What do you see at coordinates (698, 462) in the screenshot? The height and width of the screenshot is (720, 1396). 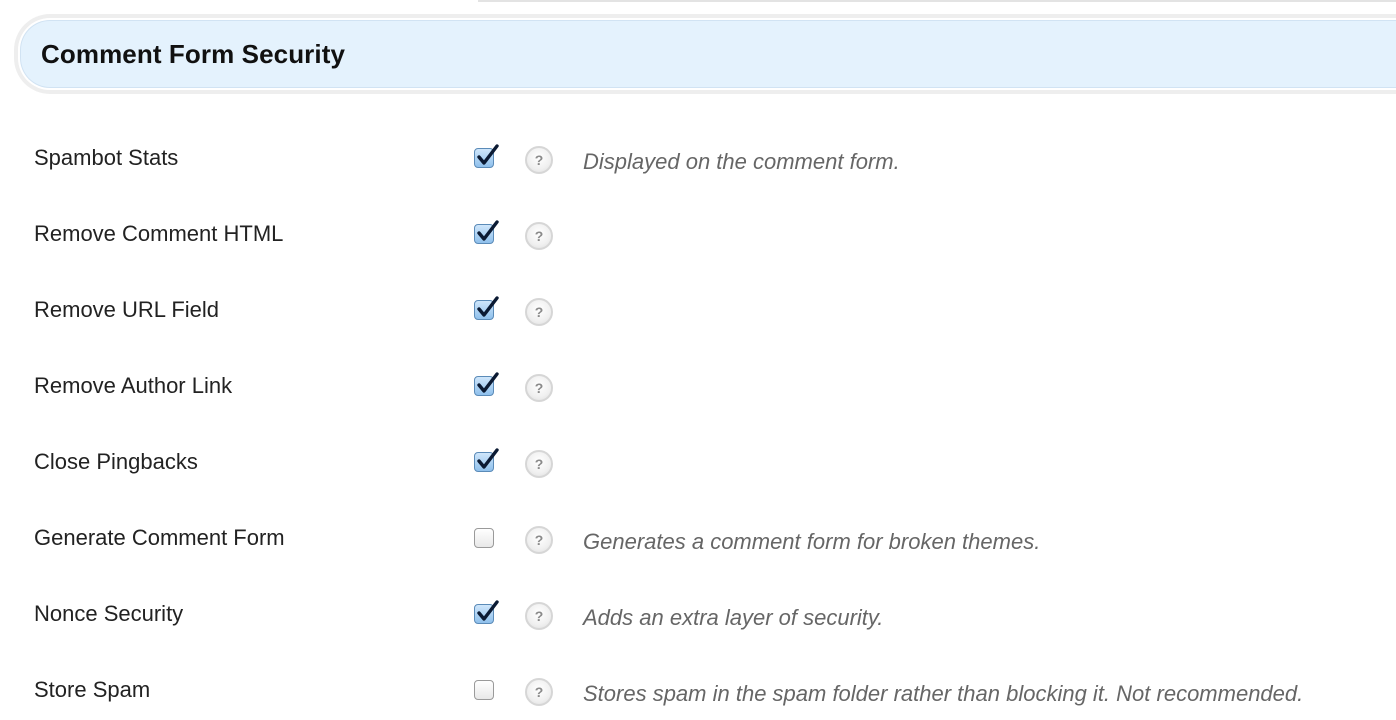 I see `setting-row-close-pingbacks: Close Pingbacks ?` at bounding box center [698, 462].